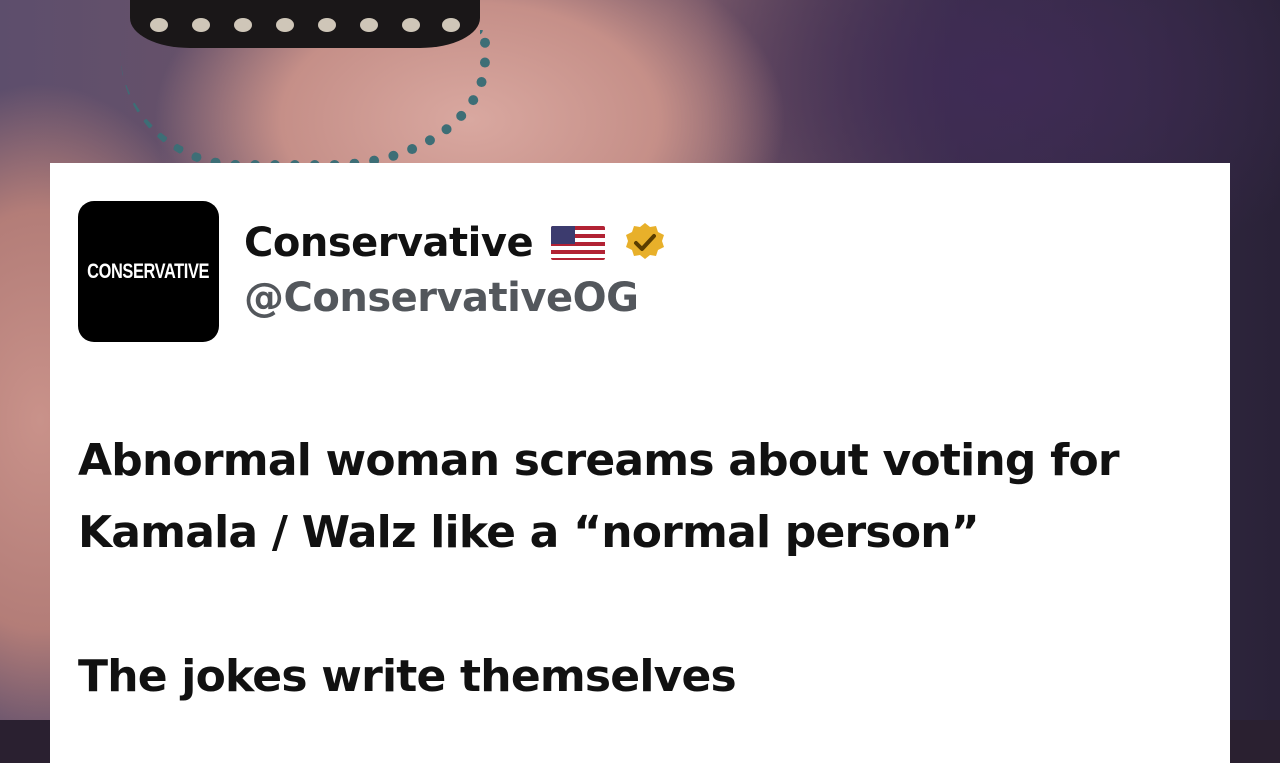 The image size is (1280, 763). Describe the element at coordinates (389, 243) in the screenshot. I see `display-name: Conservative` at that location.